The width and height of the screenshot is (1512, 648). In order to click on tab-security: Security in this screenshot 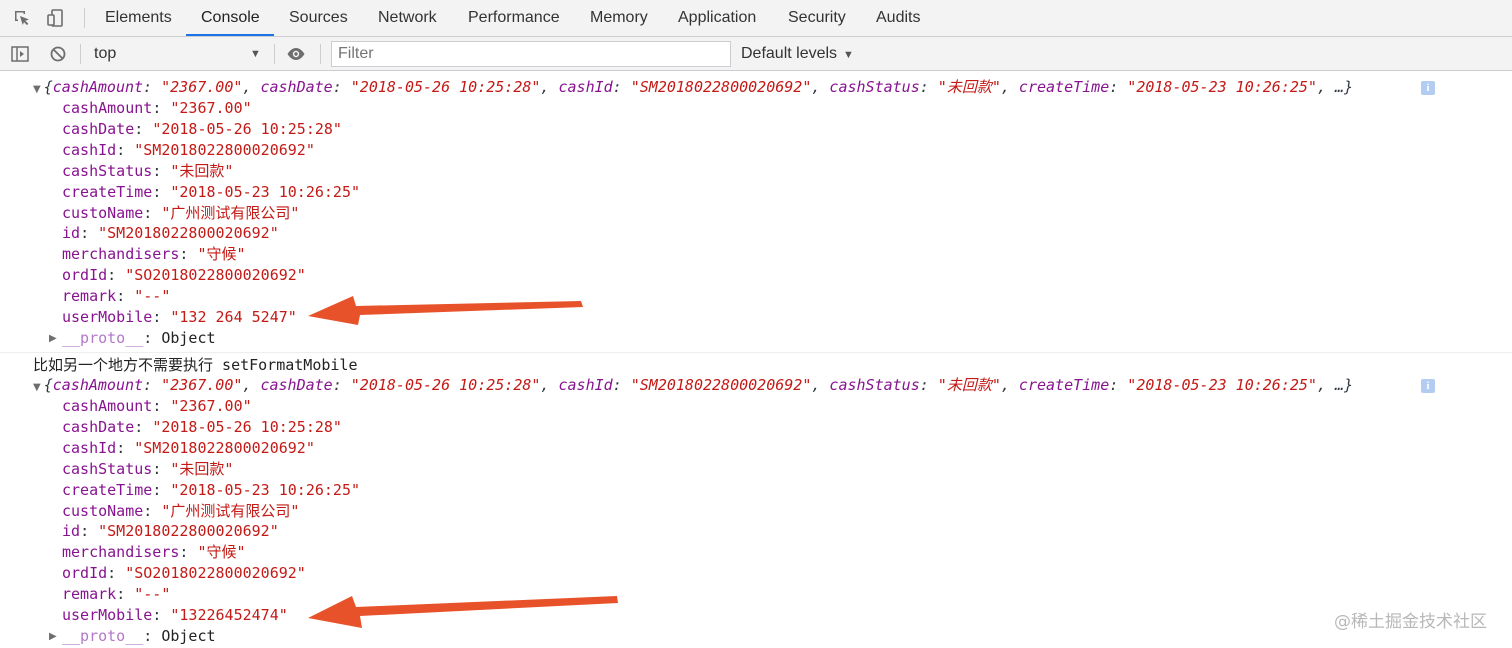, I will do `click(817, 18)`.